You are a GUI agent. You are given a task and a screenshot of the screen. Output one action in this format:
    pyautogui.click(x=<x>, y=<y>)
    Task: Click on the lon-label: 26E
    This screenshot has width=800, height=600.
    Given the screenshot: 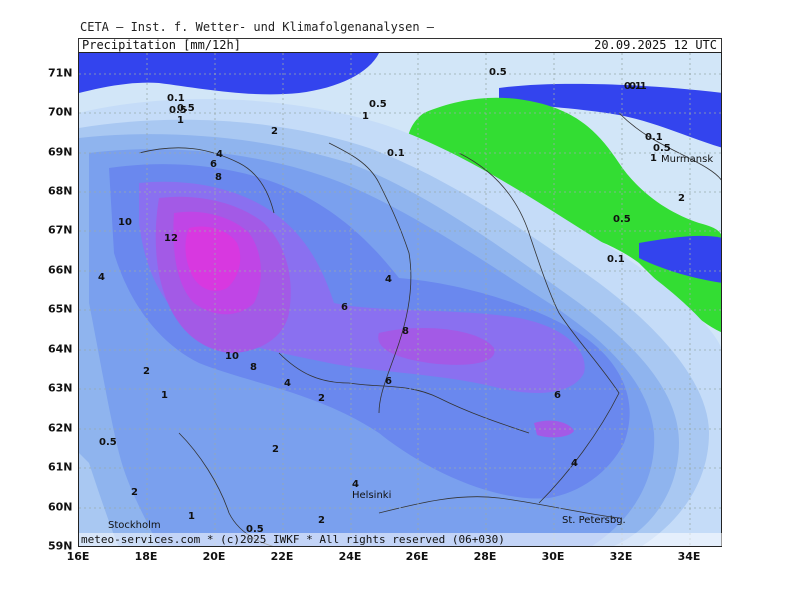 What is the action you would take?
    pyautogui.click(x=417, y=556)
    